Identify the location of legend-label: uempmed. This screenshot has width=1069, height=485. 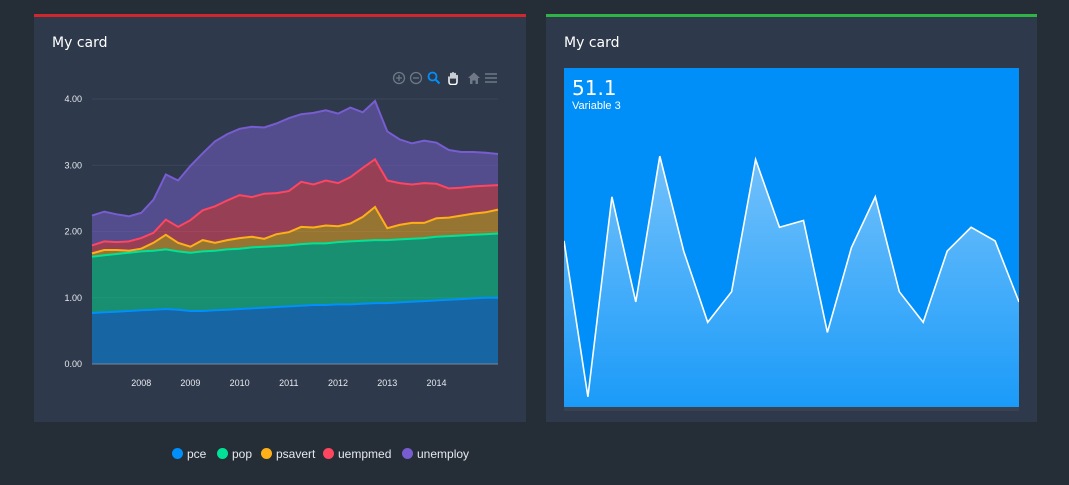
(365, 454).